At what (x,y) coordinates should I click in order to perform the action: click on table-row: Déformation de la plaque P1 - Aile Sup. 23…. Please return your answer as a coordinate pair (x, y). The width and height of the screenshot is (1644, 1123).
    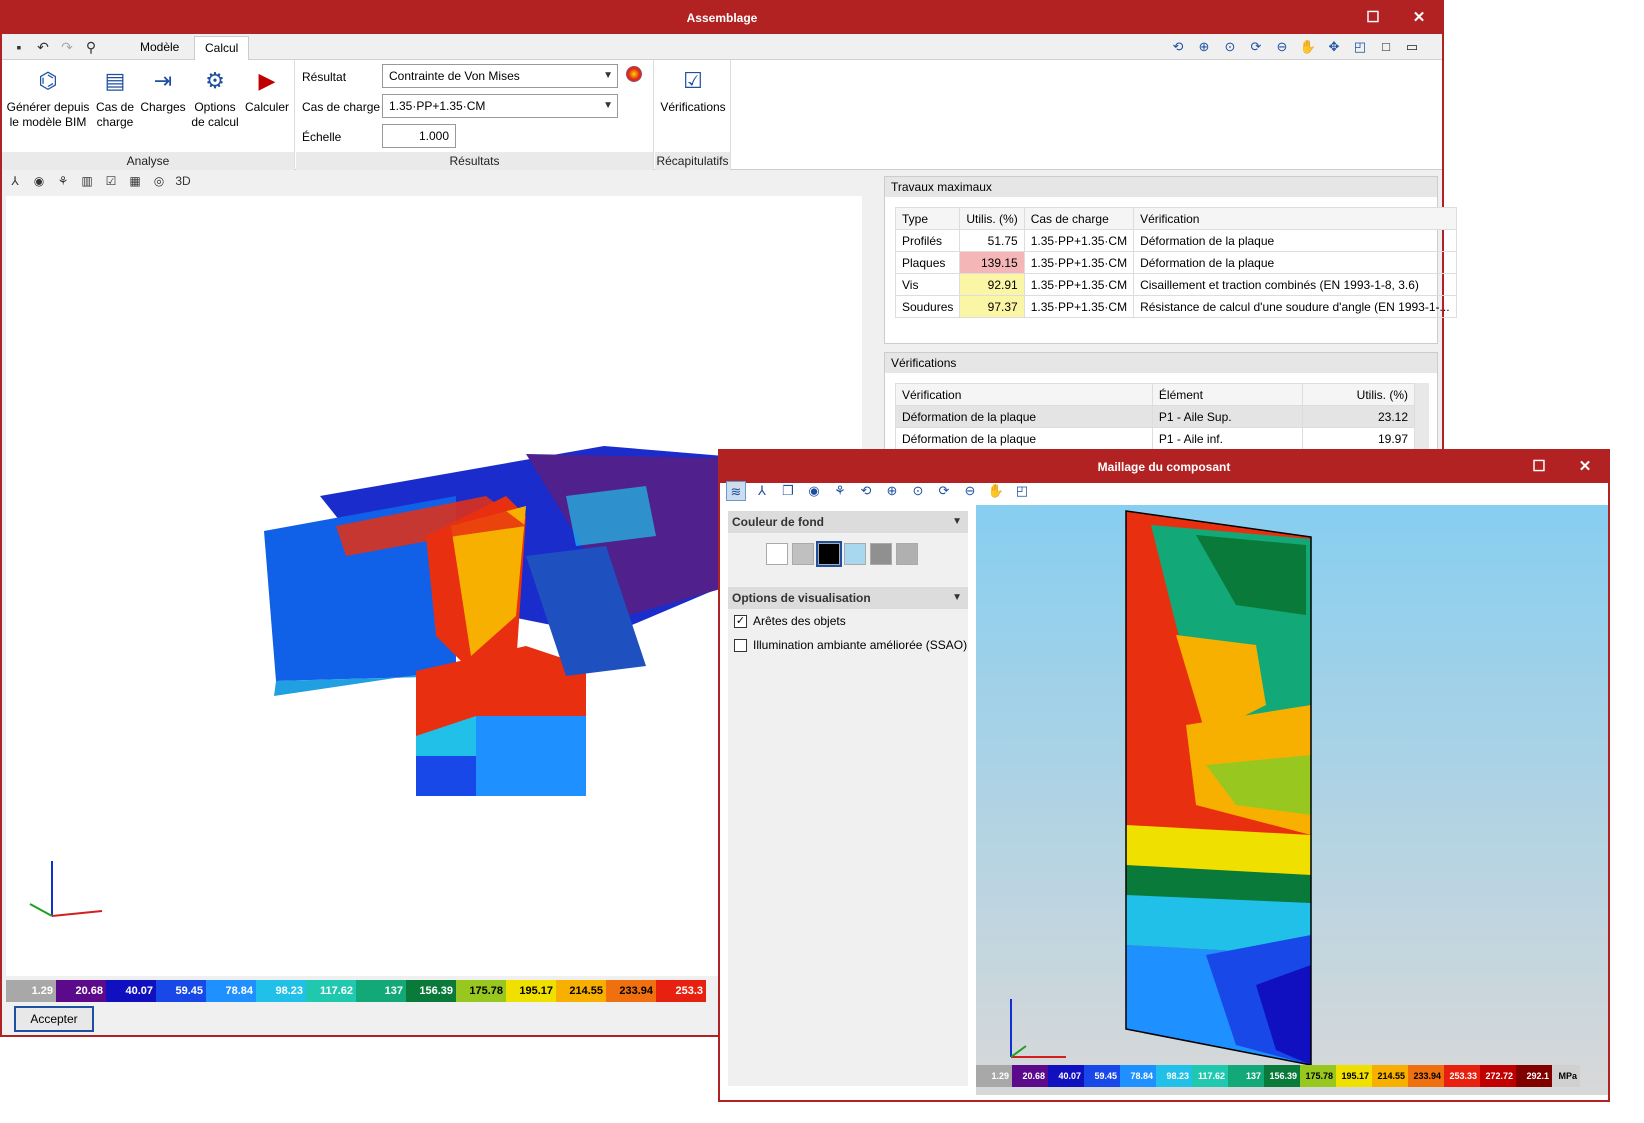
    Looking at the image, I should click on (1155, 416).